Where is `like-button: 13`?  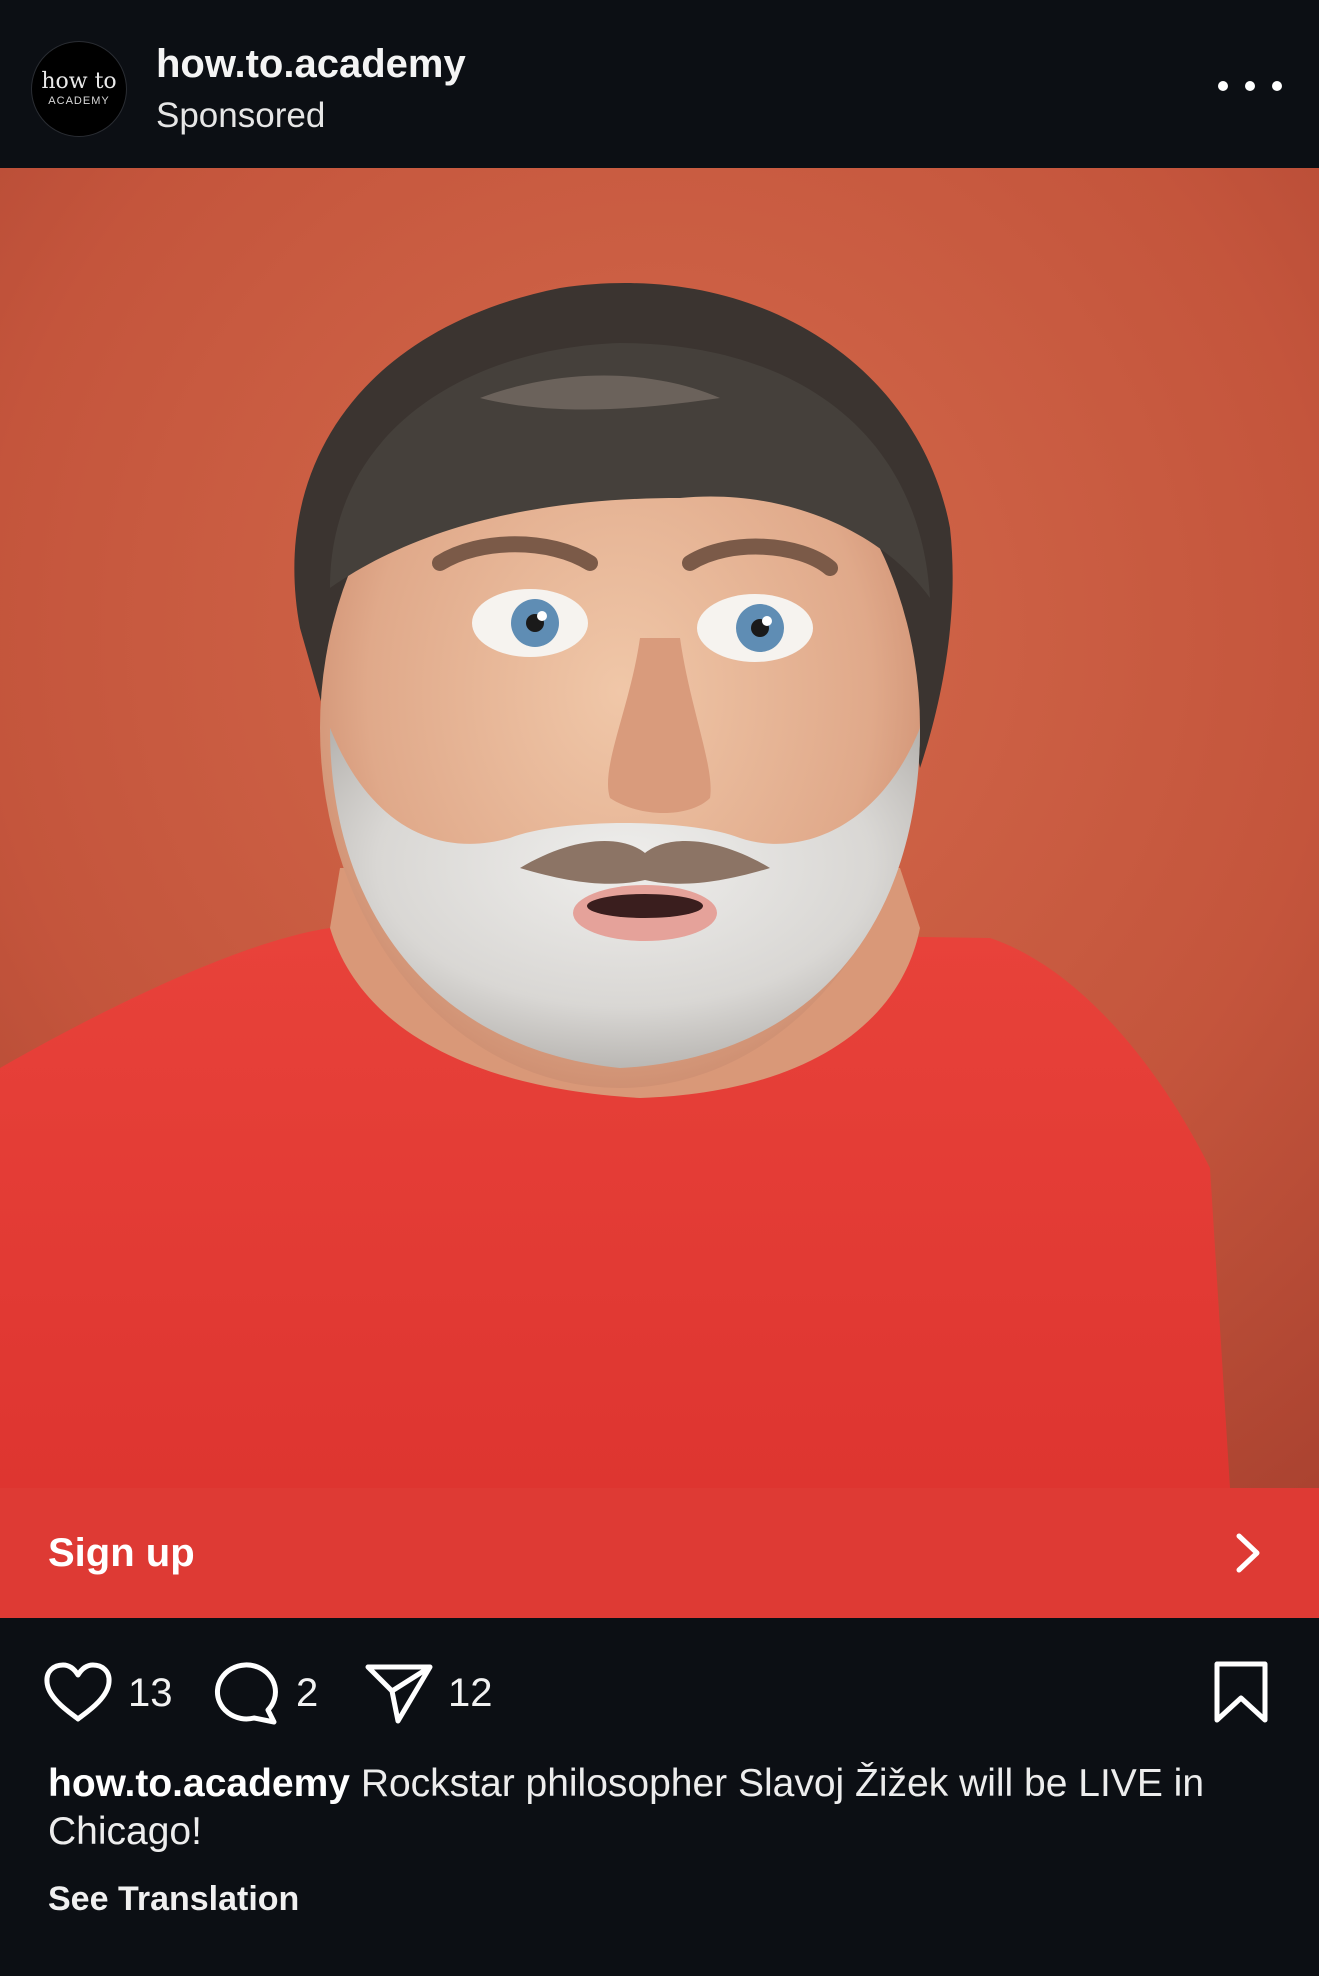
like-button: 13 is located at coordinates (107, 1693).